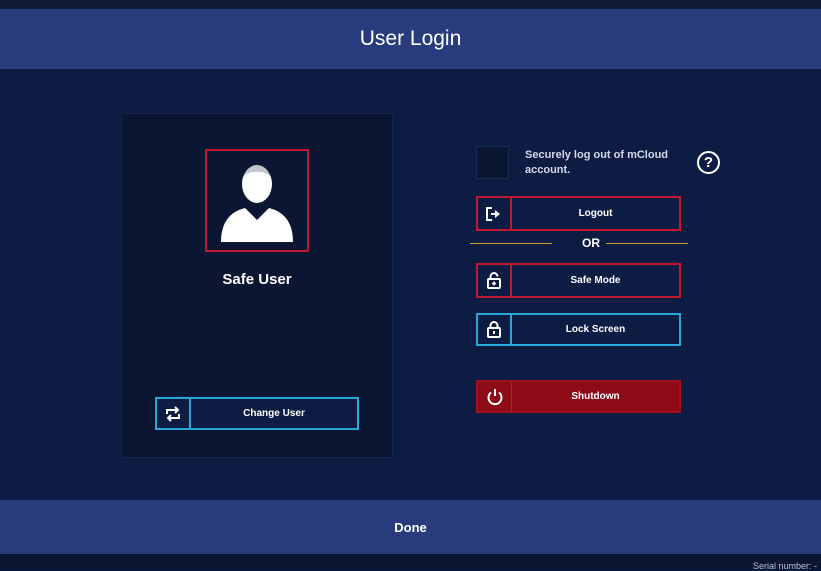  I want to click on checkbox-label: Securely log out of mCloud account., so click(597, 162).